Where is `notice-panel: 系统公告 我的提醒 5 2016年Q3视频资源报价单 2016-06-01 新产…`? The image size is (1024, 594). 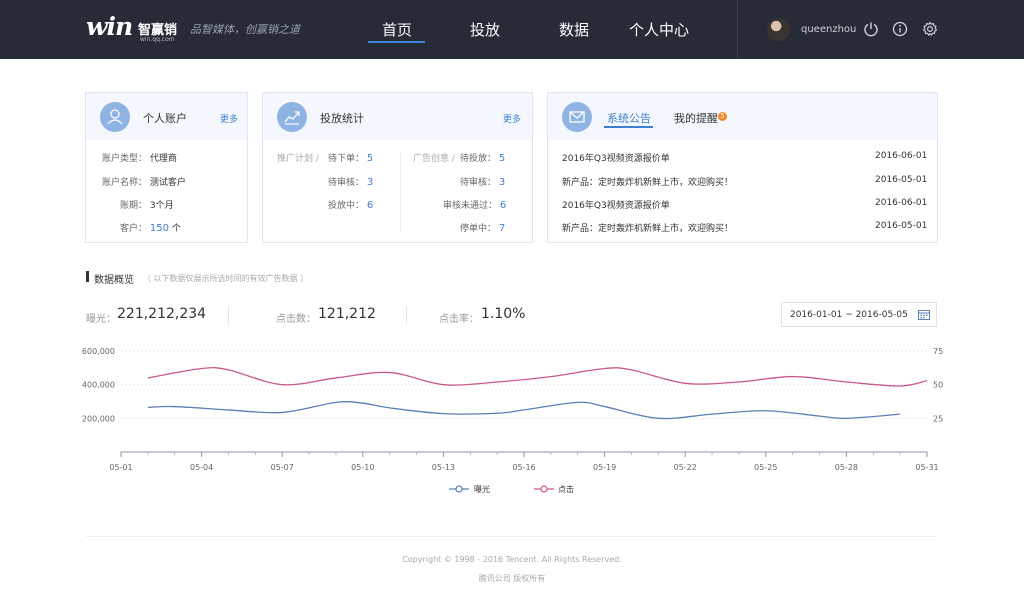 notice-panel: 系统公告 我的提醒 5 2016年Q3视频资源报价单 2016-06-01 新产… is located at coordinates (742, 167).